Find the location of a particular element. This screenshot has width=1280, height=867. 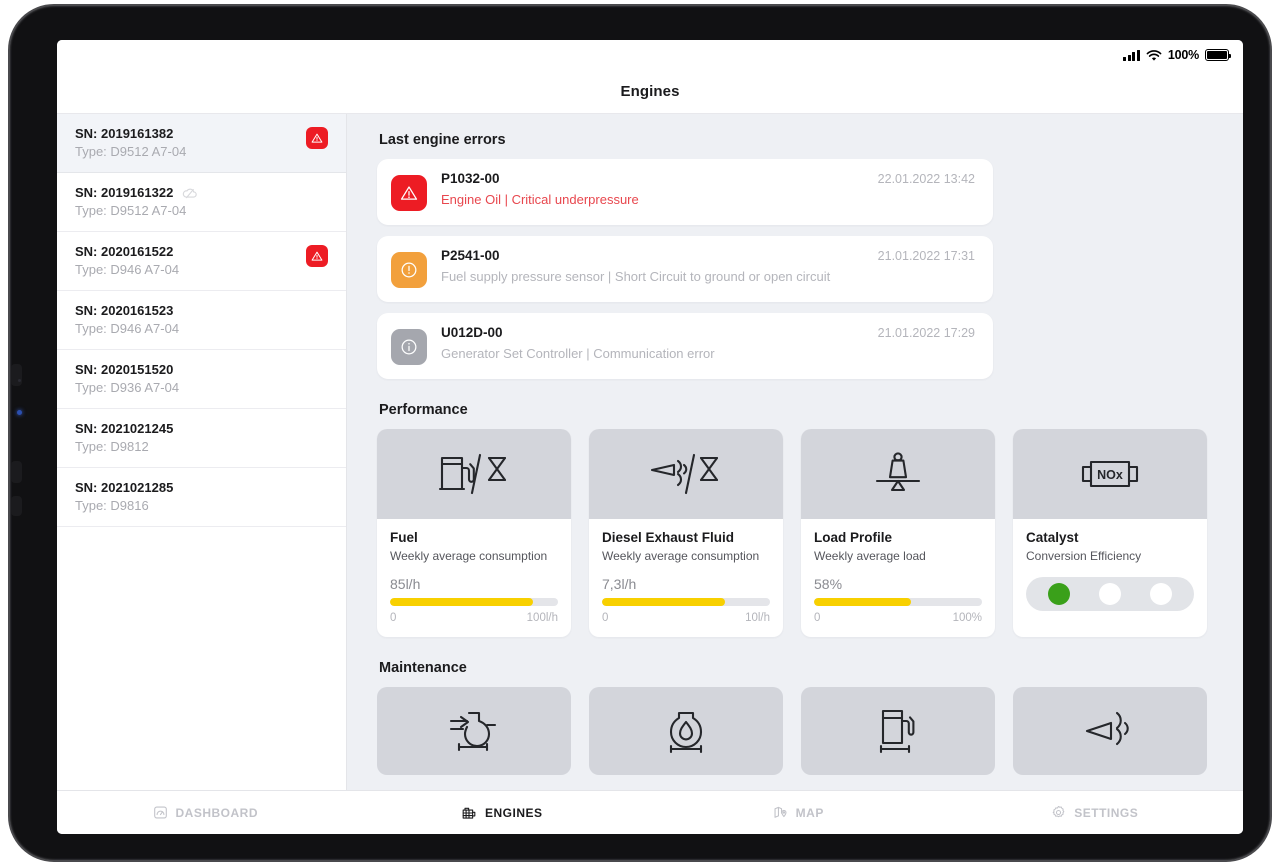

exclamation-circle-icon is located at coordinates (409, 270).